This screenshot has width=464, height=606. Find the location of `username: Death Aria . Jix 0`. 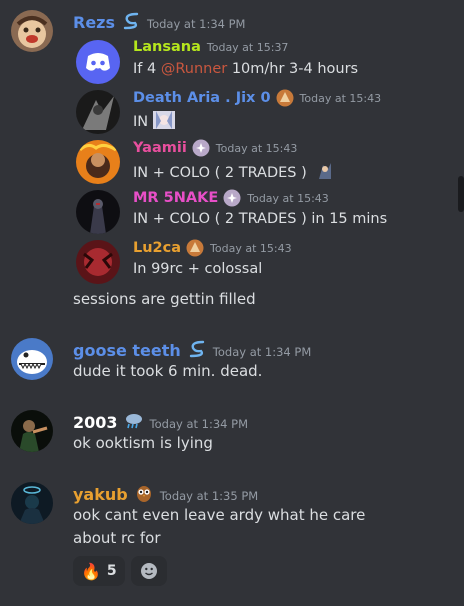

username: Death Aria . Jix 0 is located at coordinates (202, 98).